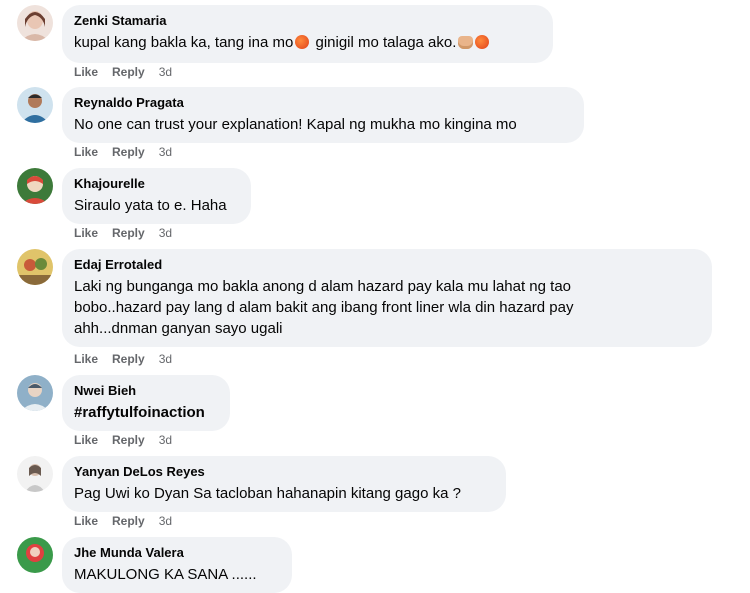  I want to click on comment-text: Siraulo yata to e. Haha, so click(150, 205).